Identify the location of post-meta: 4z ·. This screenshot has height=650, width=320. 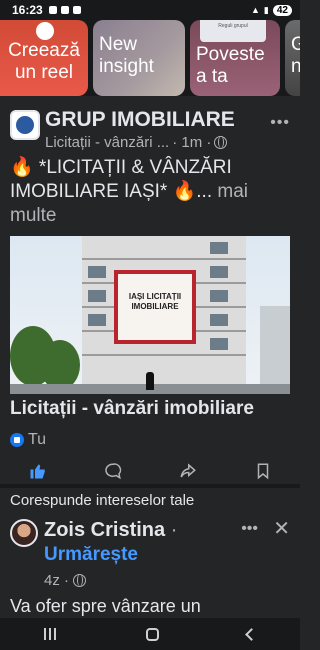
(65, 580).